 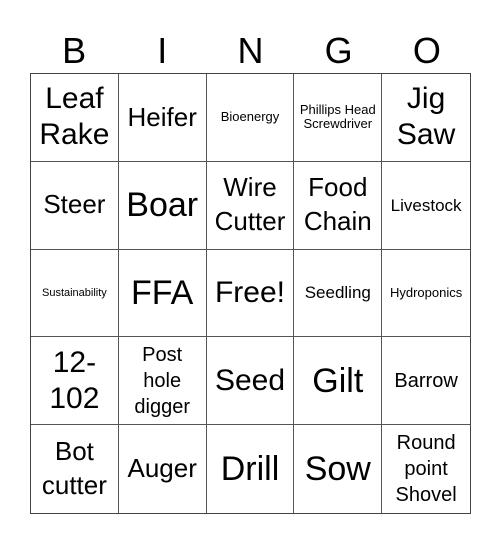 I want to click on bingo-cell: Jig Saw, so click(x=426, y=118).